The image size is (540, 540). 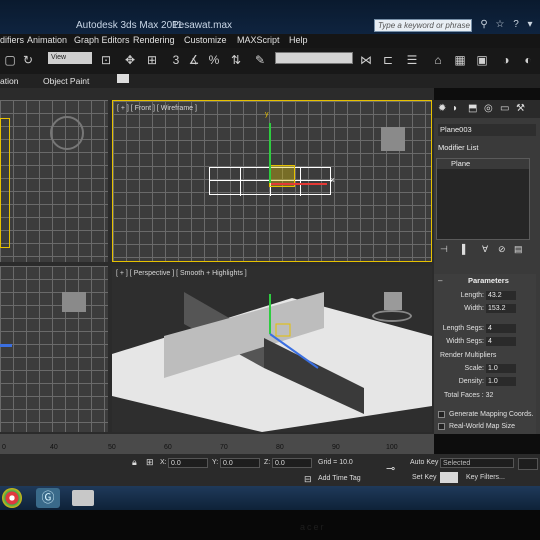 I want to click on show-end-result-icon: ▌, so click(x=465, y=249).